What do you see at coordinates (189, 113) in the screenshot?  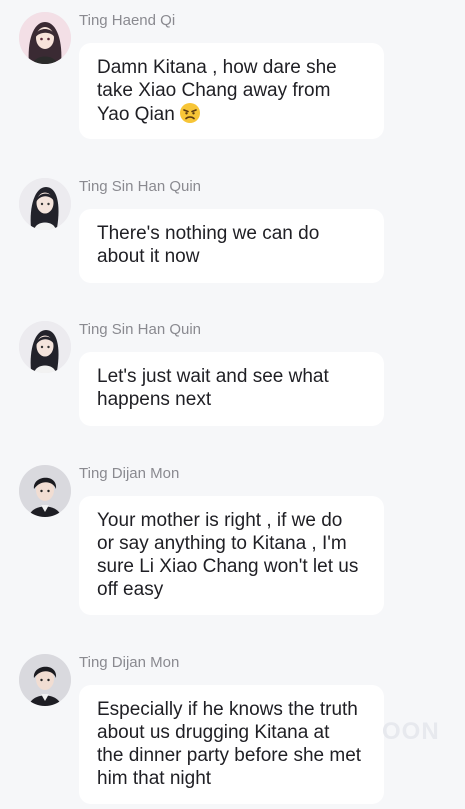 I see `angry-face-icon` at bounding box center [189, 113].